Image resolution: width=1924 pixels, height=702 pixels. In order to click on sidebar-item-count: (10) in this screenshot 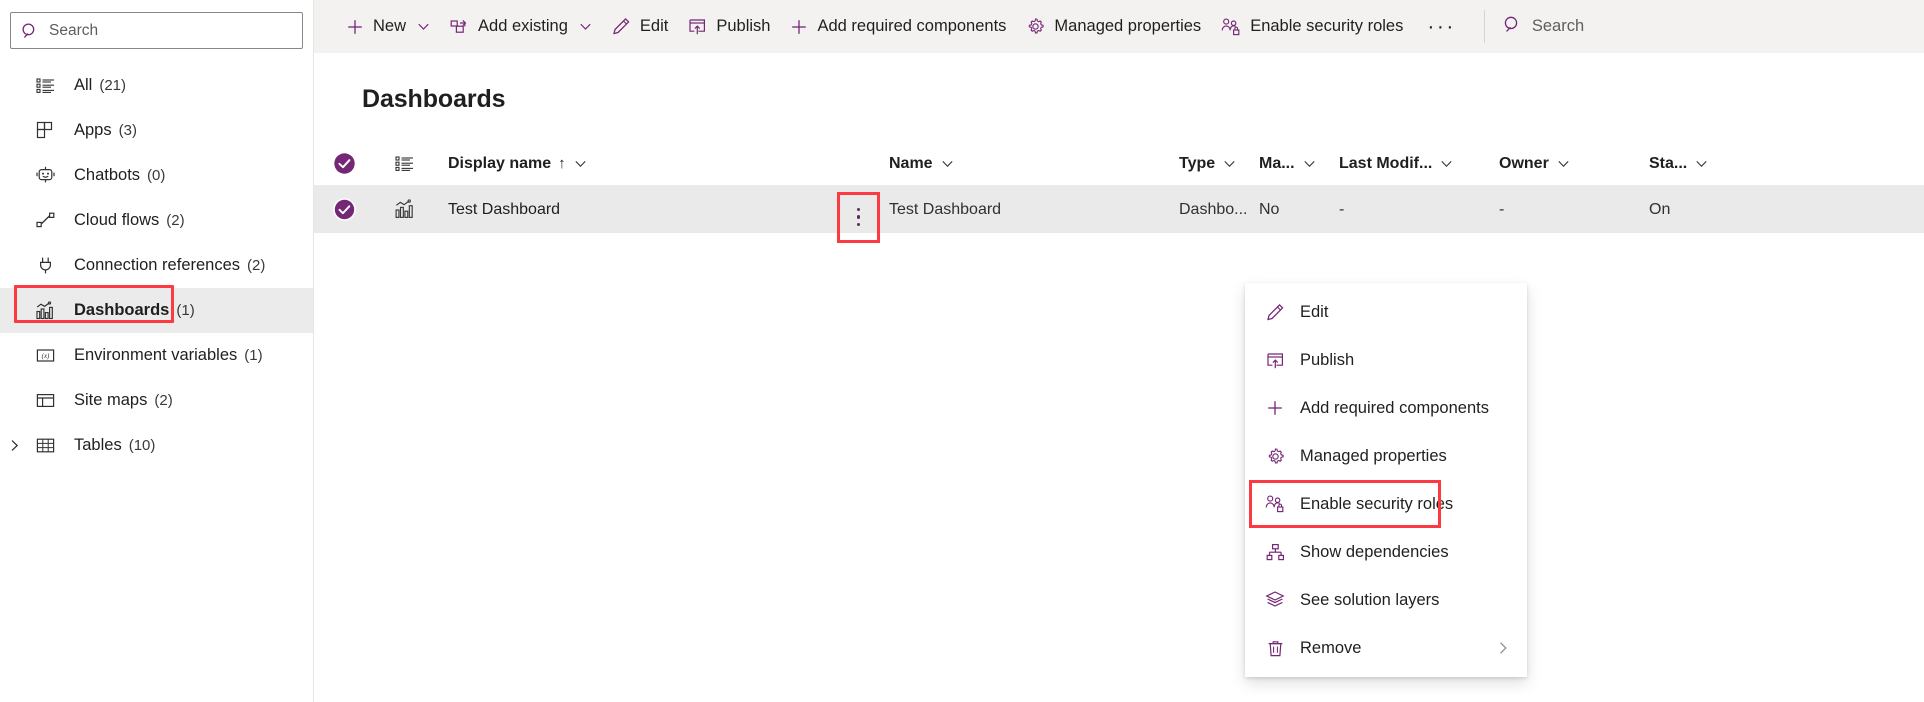, I will do `click(142, 445)`.